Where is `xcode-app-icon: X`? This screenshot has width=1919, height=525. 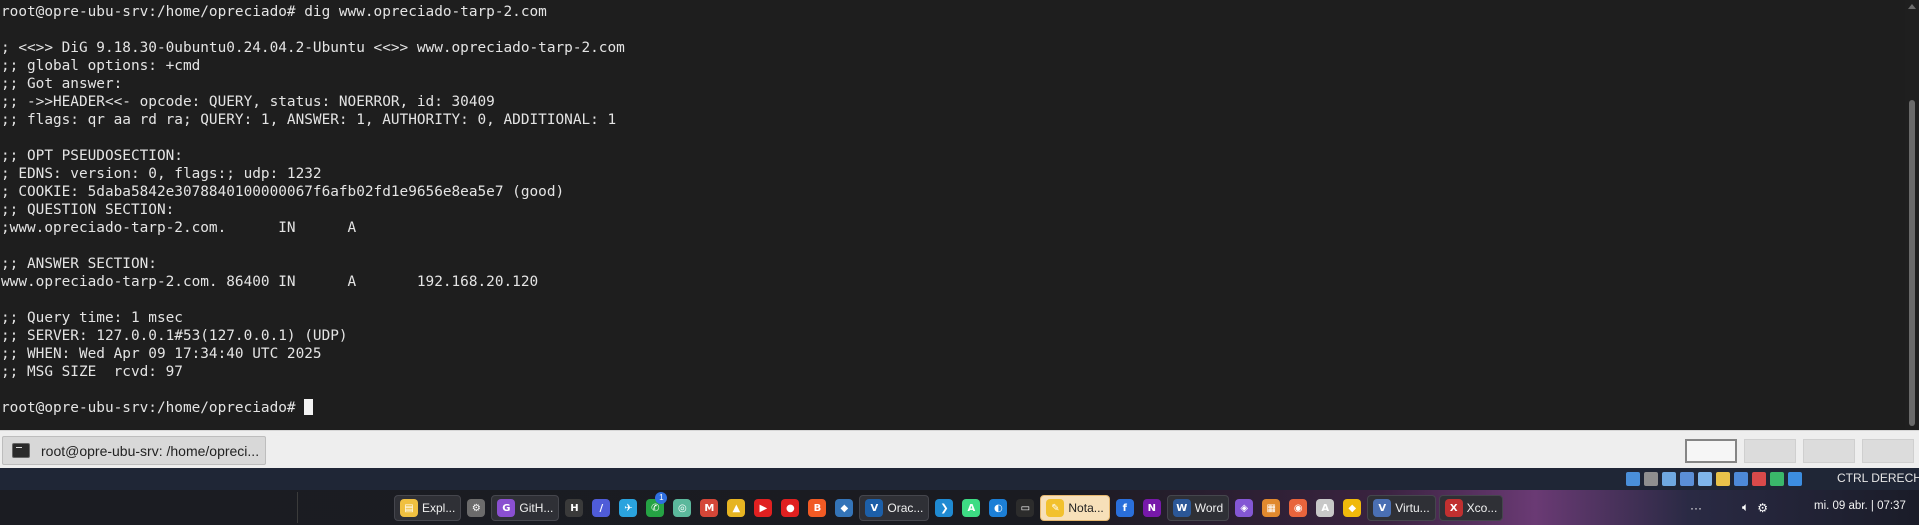
xcode-app-icon: X is located at coordinates (1453, 508).